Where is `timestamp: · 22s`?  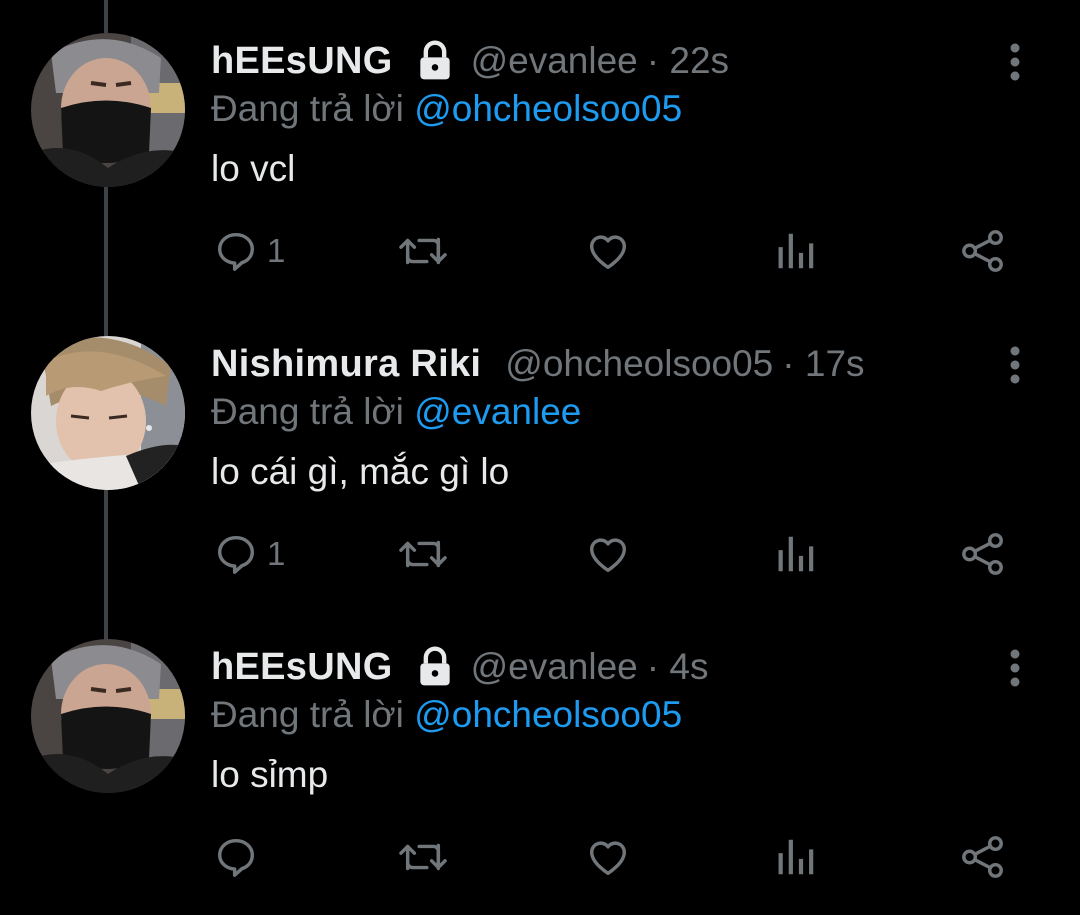
timestamp: · 22s is located at coordinates (688, 61).